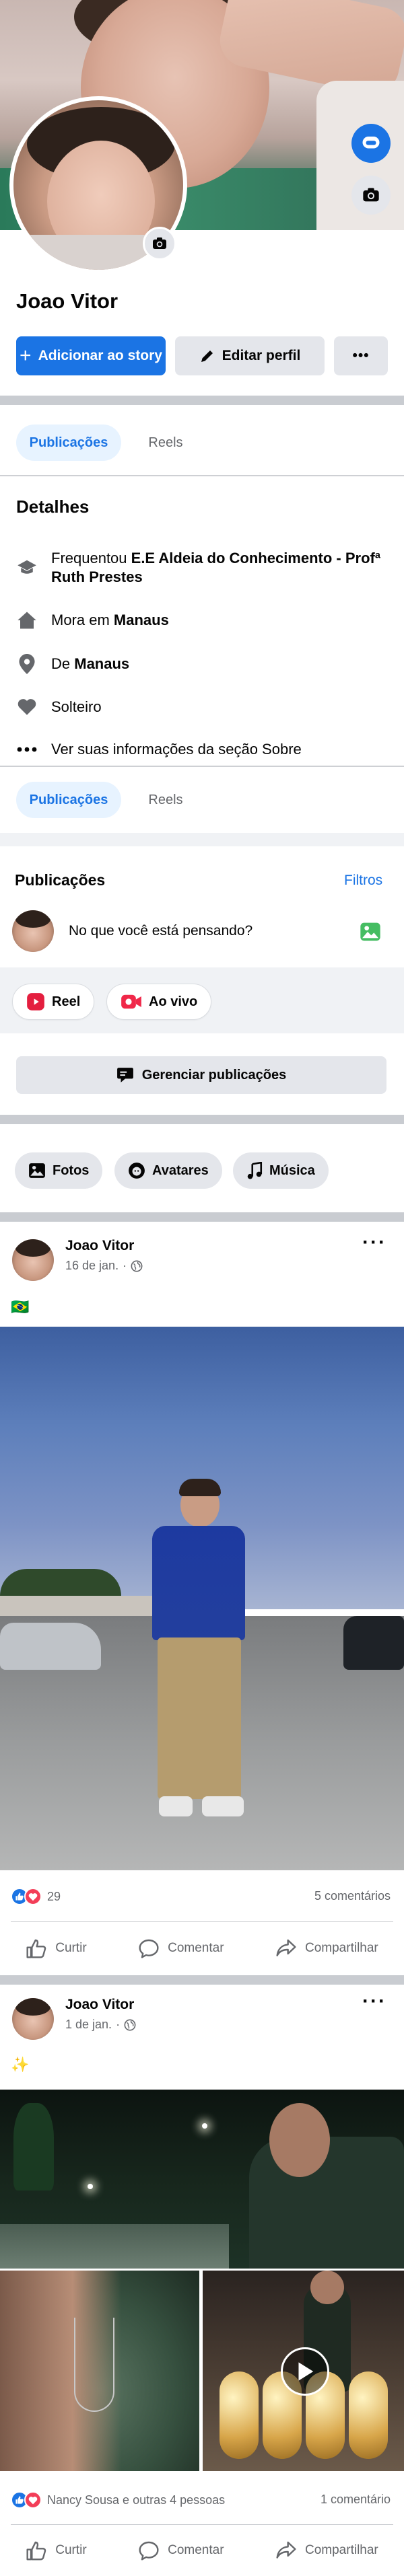 This screenshot has width=404, height=2576. I want to click on post-photo-top, so click(202, 2179).